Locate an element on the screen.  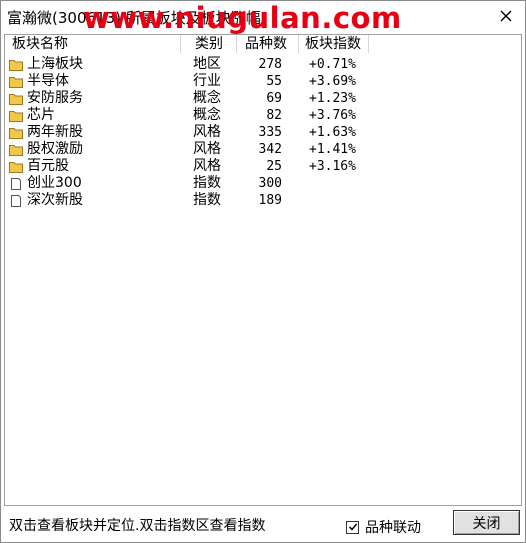
list-item: 半导体 行业 55 +3.69% is located at coordinates (190, 81).